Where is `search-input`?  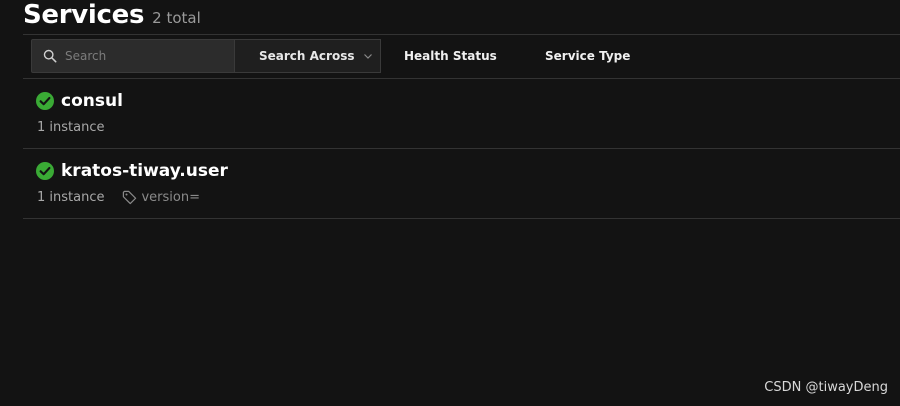
search-input is located at coordinates (147, 56).